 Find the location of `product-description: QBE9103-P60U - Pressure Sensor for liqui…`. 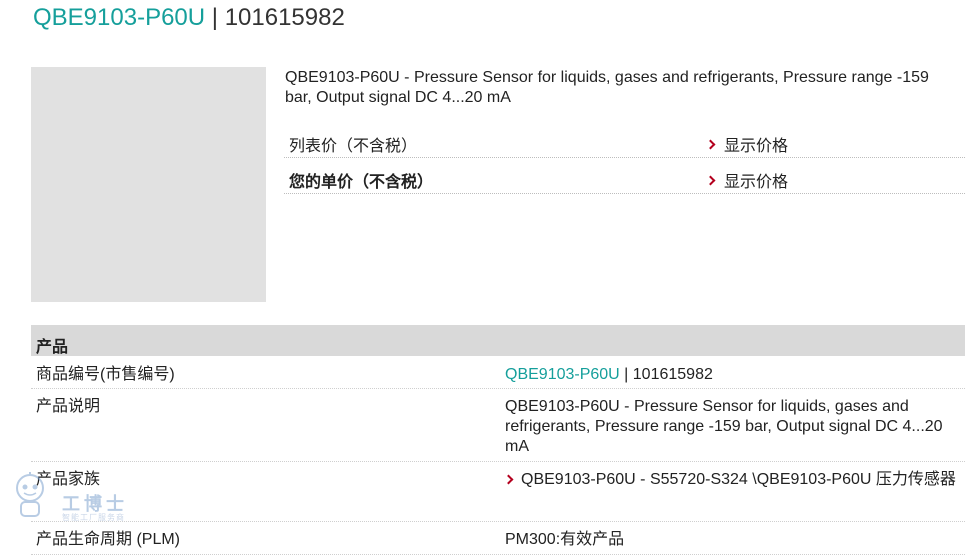

product-description: QBE9103-P60U - Pressure Sensor for liqui… is located at coordinates (607, 87).